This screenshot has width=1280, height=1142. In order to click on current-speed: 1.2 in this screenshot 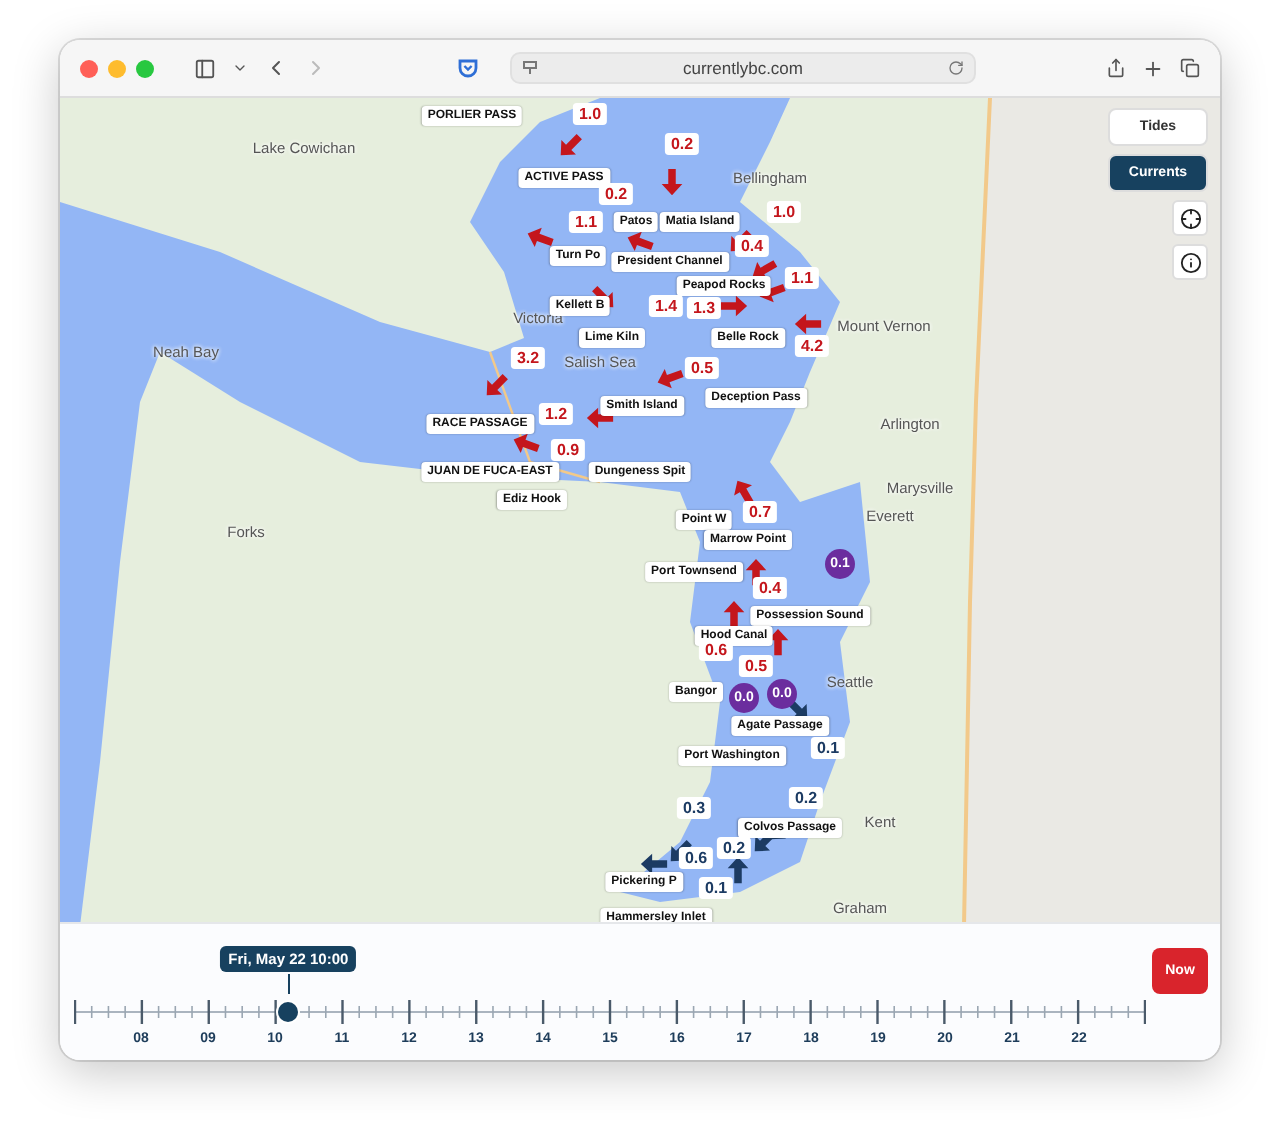, I will do `click(556, 414)`.